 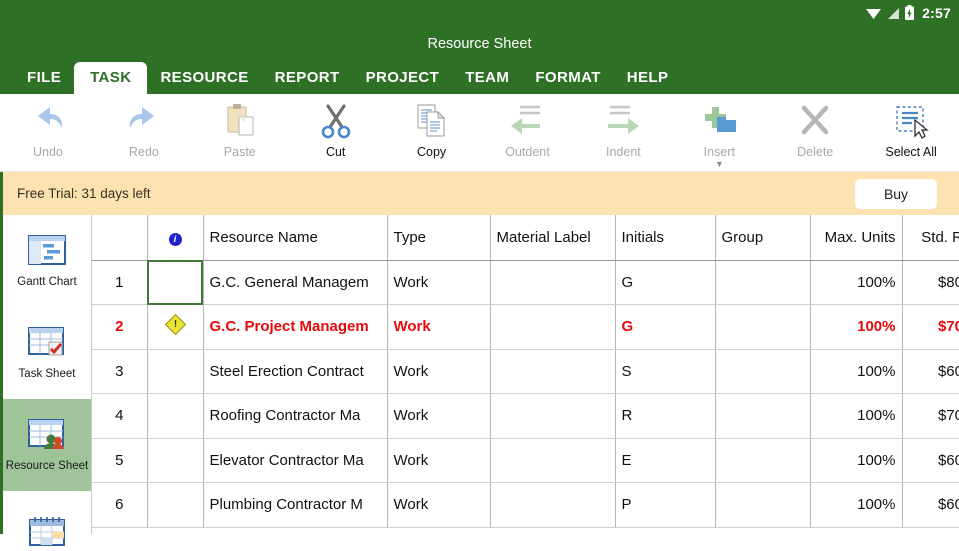 I want to click on column-header-mat: Material Label, so click(x=553, y=238).